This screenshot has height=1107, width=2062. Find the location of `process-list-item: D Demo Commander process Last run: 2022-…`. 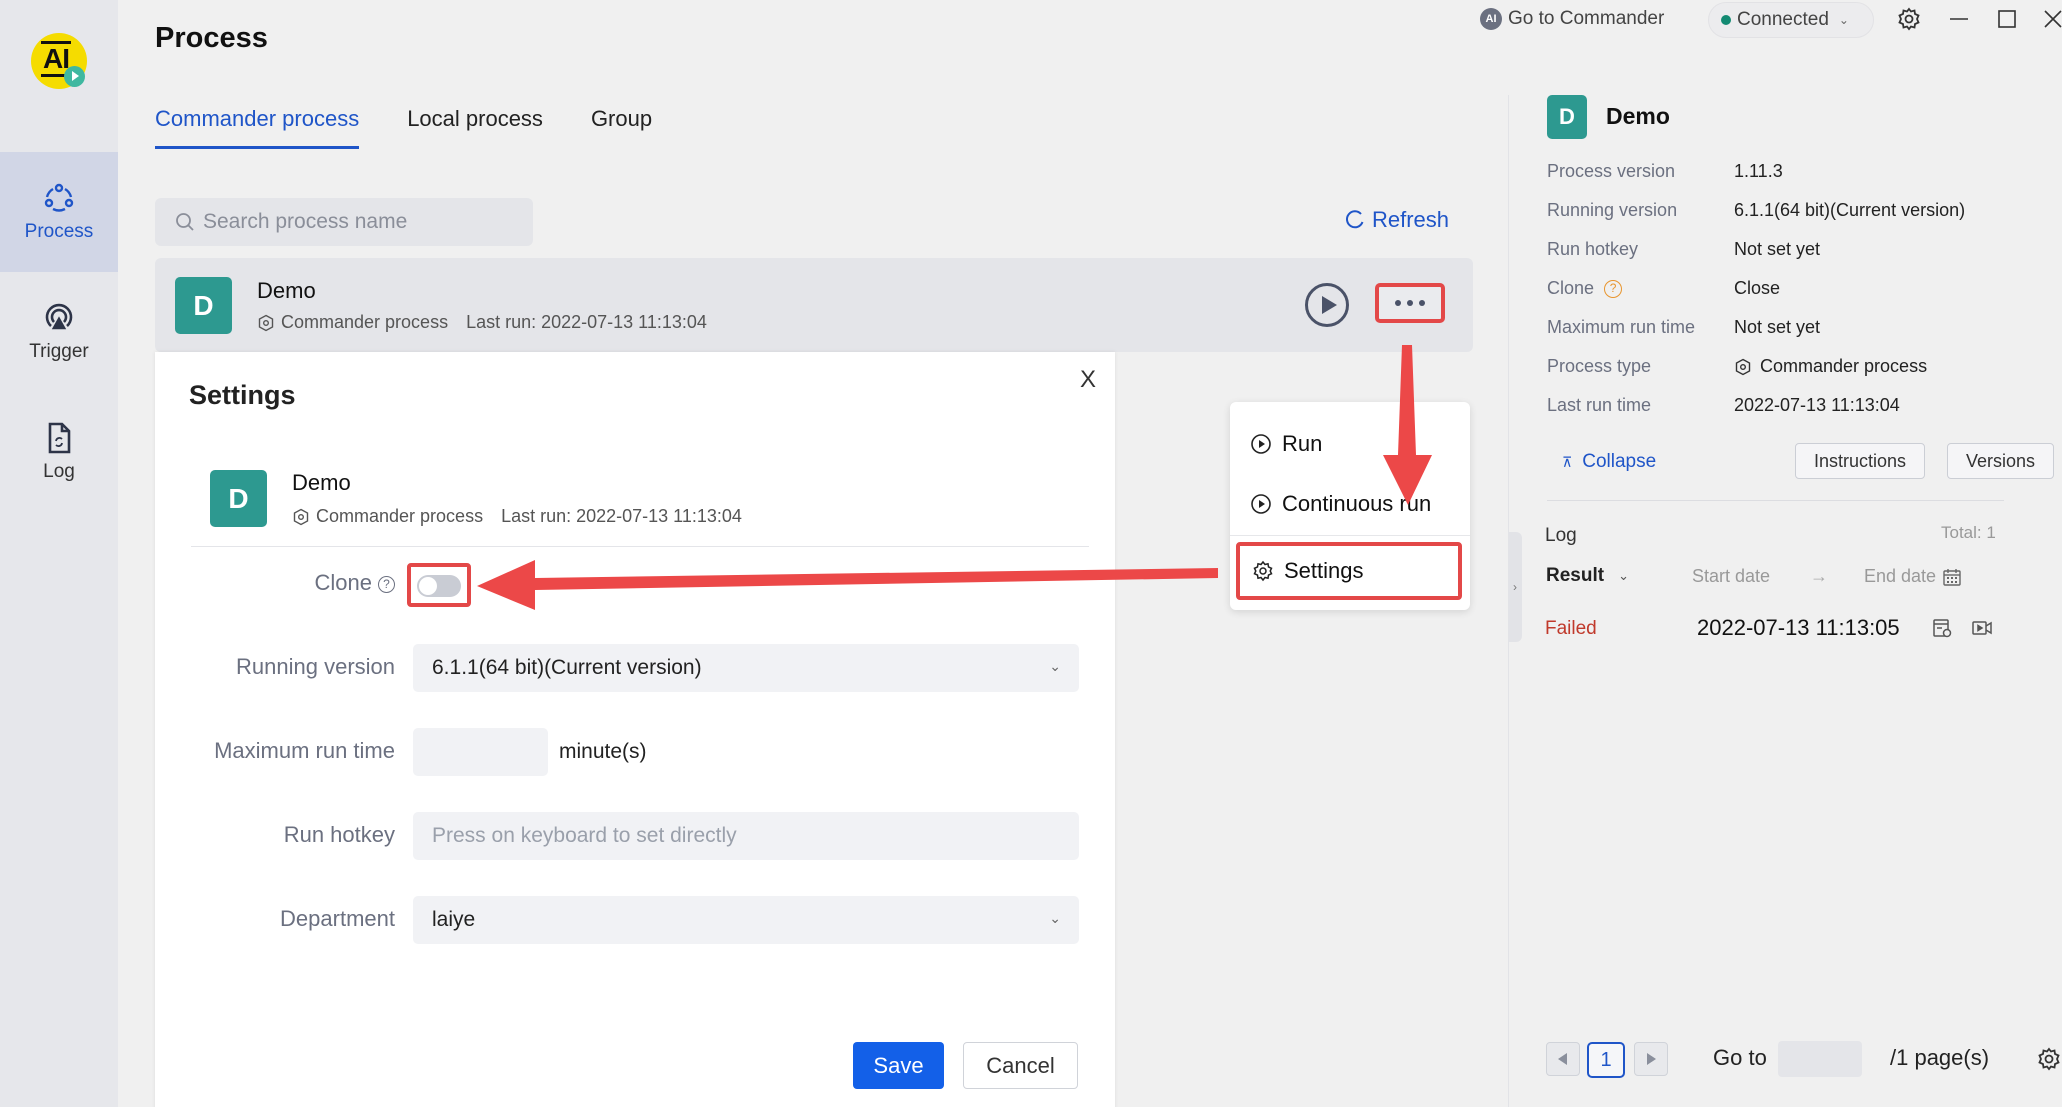

process-list-item: D Demo Commander process Last run: 2022-… is located at coordinates (814, 305).